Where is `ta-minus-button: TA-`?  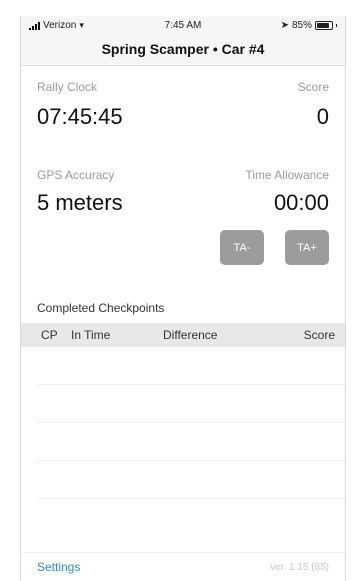 ta-minus-button: TA- is located at coordinates (242, 247).